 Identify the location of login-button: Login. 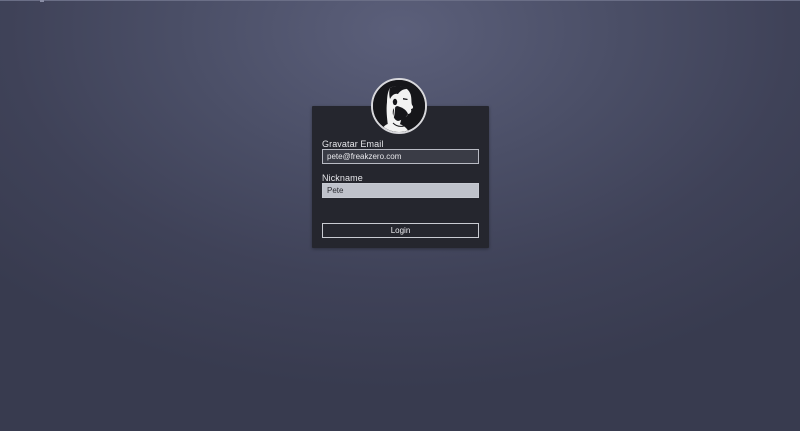
(400, 230).